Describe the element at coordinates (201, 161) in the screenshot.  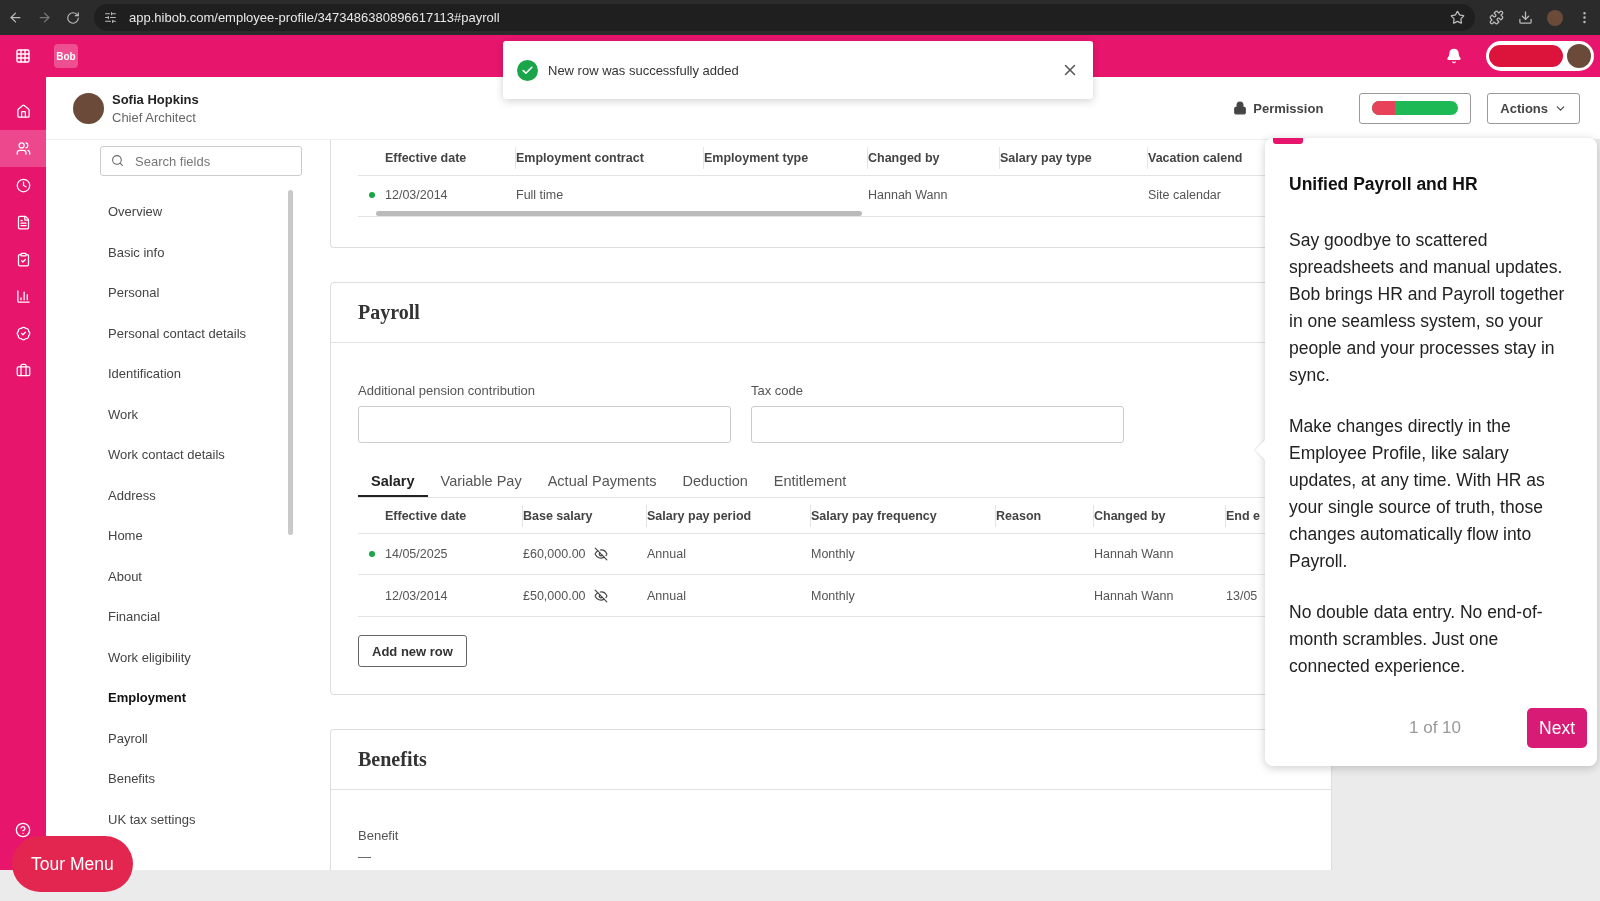
I see `search-field: Search fields` at that location.